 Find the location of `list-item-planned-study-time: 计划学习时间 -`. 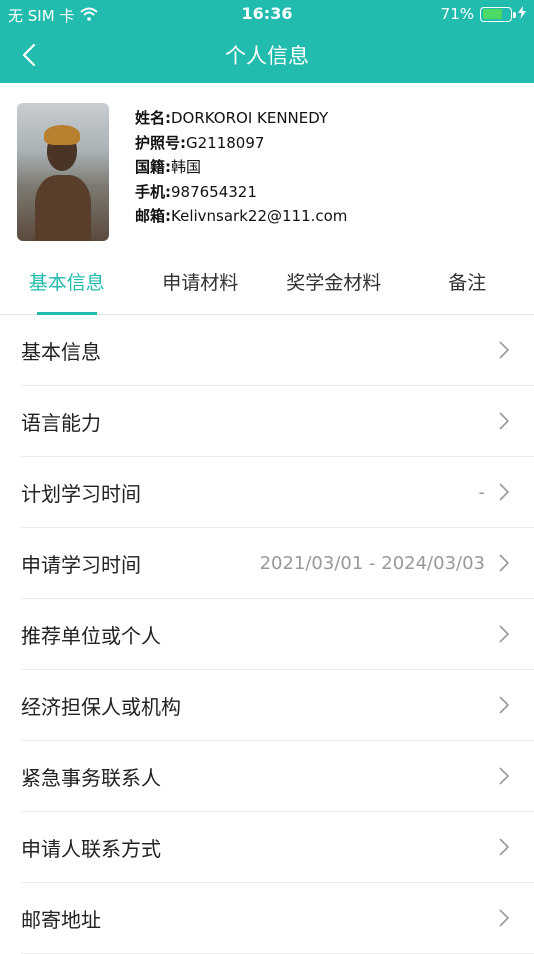

list-item-planned-study-time: 计划学习时间 - is located at coordinates (277, 492).